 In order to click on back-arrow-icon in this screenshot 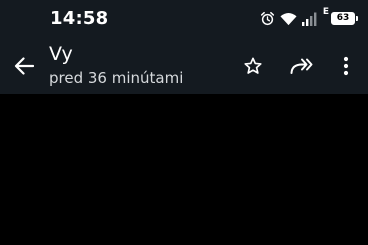, I will do `click(24, 66)`.